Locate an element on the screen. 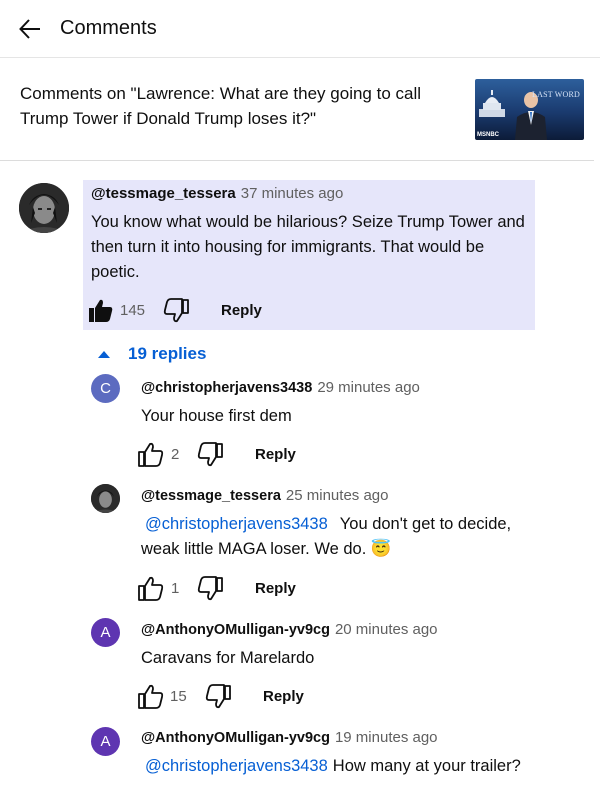 Image resolution: width=600 pixels, height=805 pixels. network-logo: MSNBC is located at coordinates (488, 135).